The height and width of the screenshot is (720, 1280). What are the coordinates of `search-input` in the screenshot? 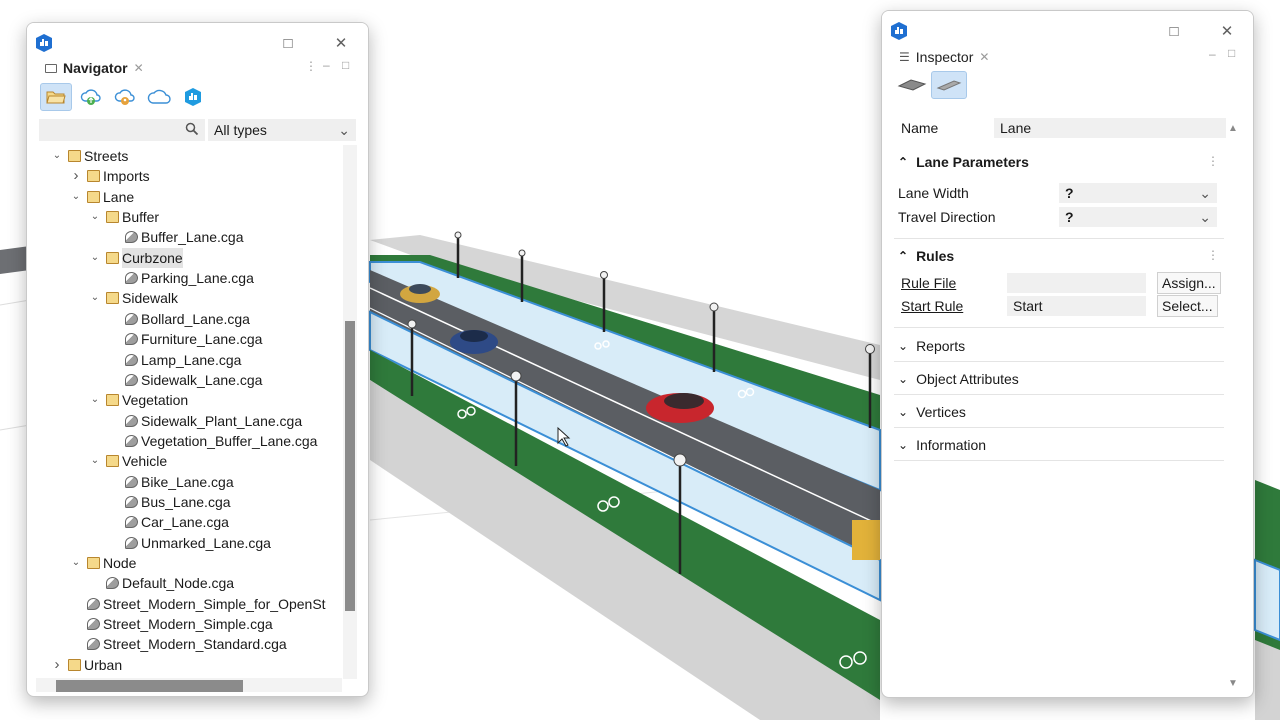 It's located at (122, 130).